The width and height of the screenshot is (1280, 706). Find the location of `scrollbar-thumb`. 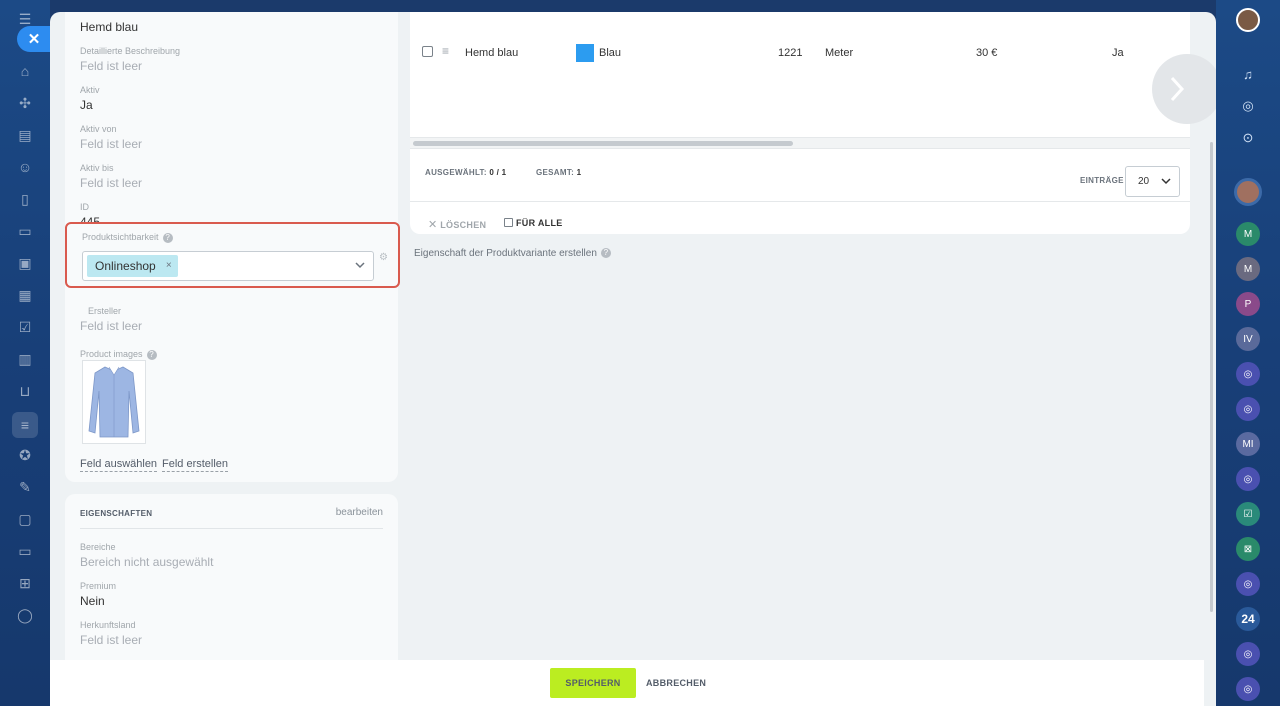

scrollbar-thumb is located at coordinates (603, 143).